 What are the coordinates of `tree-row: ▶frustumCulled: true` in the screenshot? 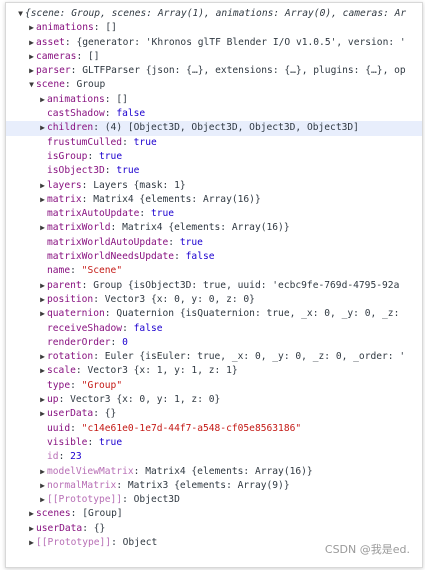 It's located at (102, 142).